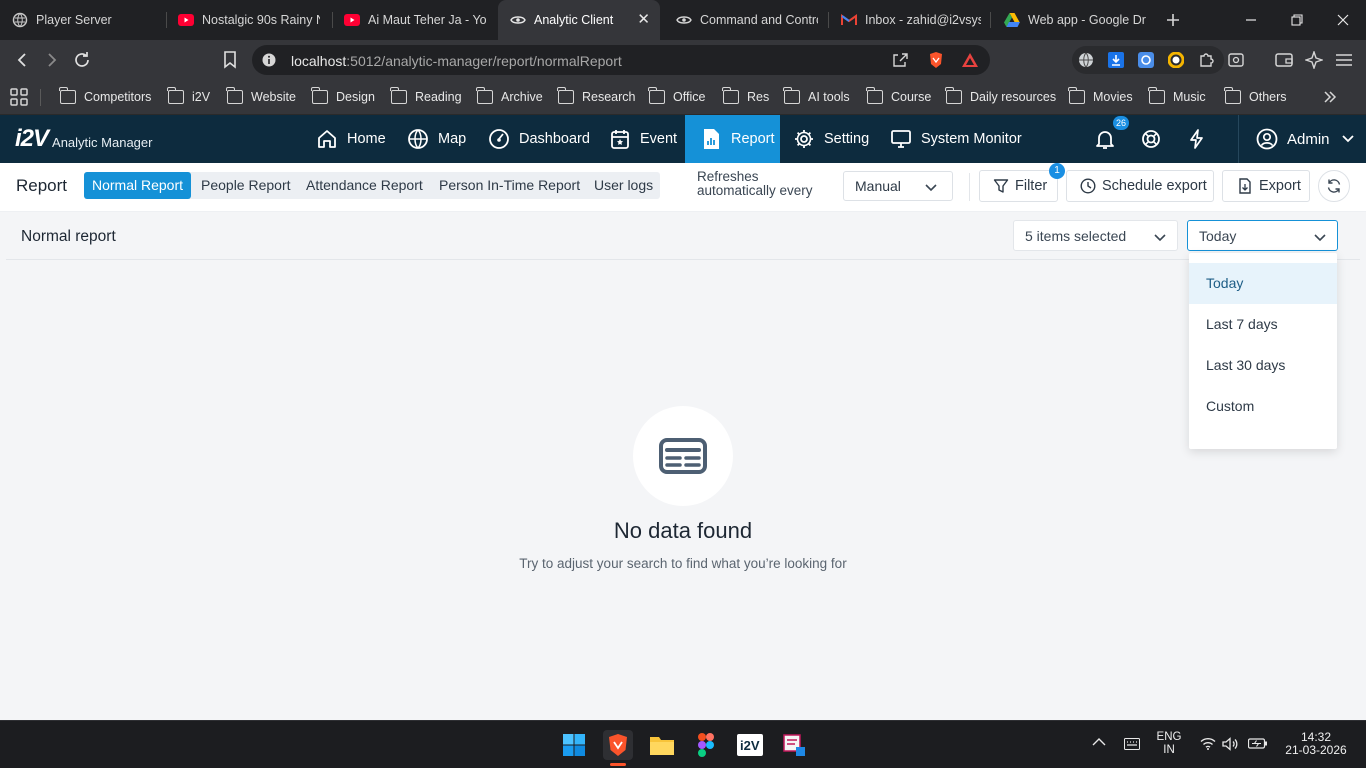  Describe the element at coordinates (911, 20) in the screenshot. I see `browser-tab: Inbox - zahid@i2vsys` at that location.